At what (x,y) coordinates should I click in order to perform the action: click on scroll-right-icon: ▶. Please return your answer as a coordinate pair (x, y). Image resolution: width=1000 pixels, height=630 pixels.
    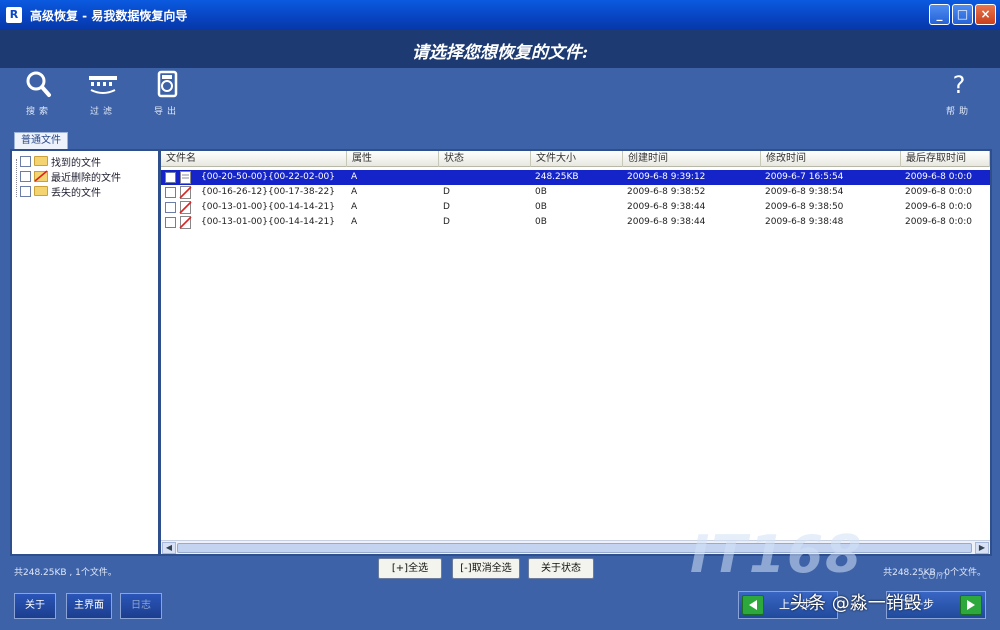
    Looking at the image, I should click on (982, 548).